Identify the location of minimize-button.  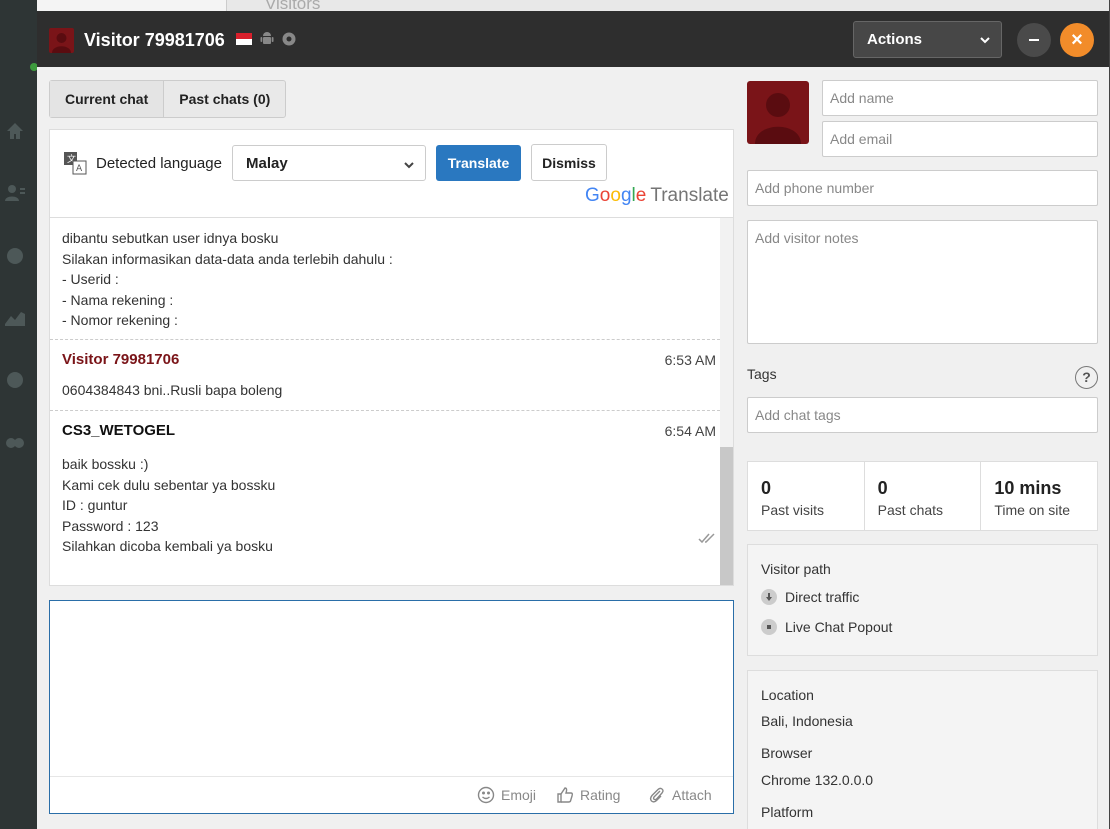
(1034, 40).